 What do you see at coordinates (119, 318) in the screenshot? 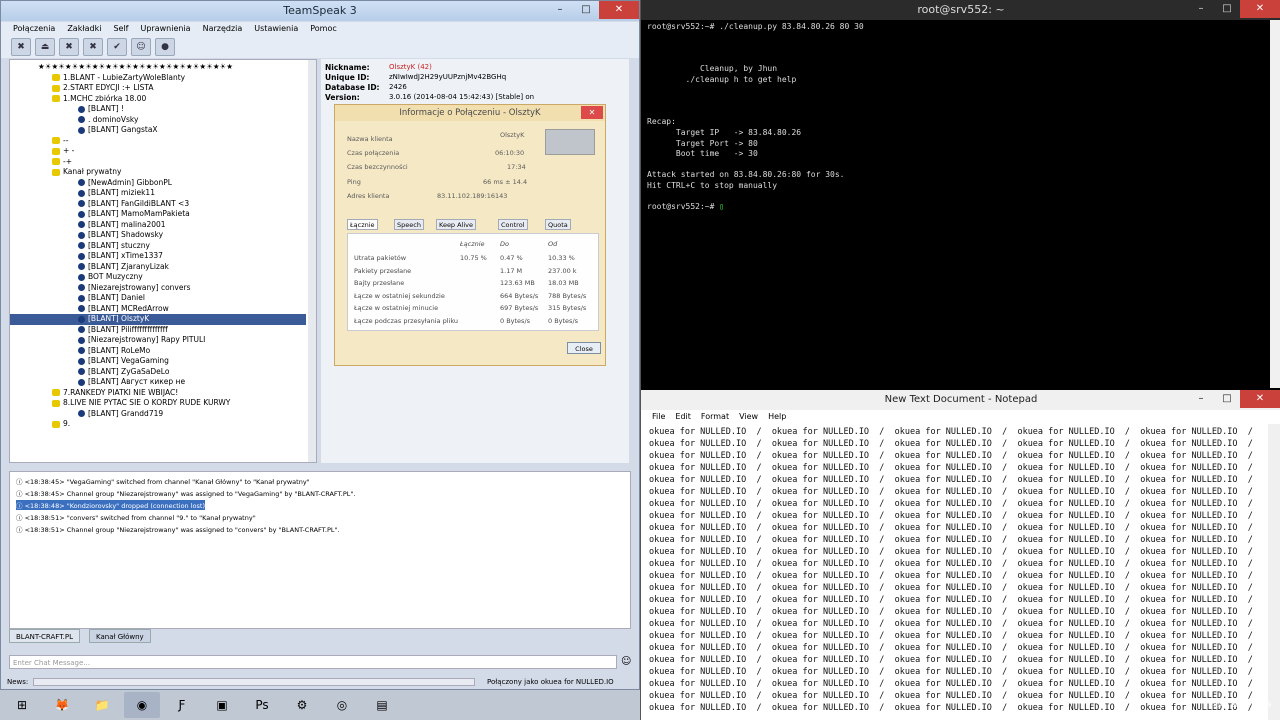
I see `user-name: [BLANT] OlsztyK` at bounding box center [119, 318].